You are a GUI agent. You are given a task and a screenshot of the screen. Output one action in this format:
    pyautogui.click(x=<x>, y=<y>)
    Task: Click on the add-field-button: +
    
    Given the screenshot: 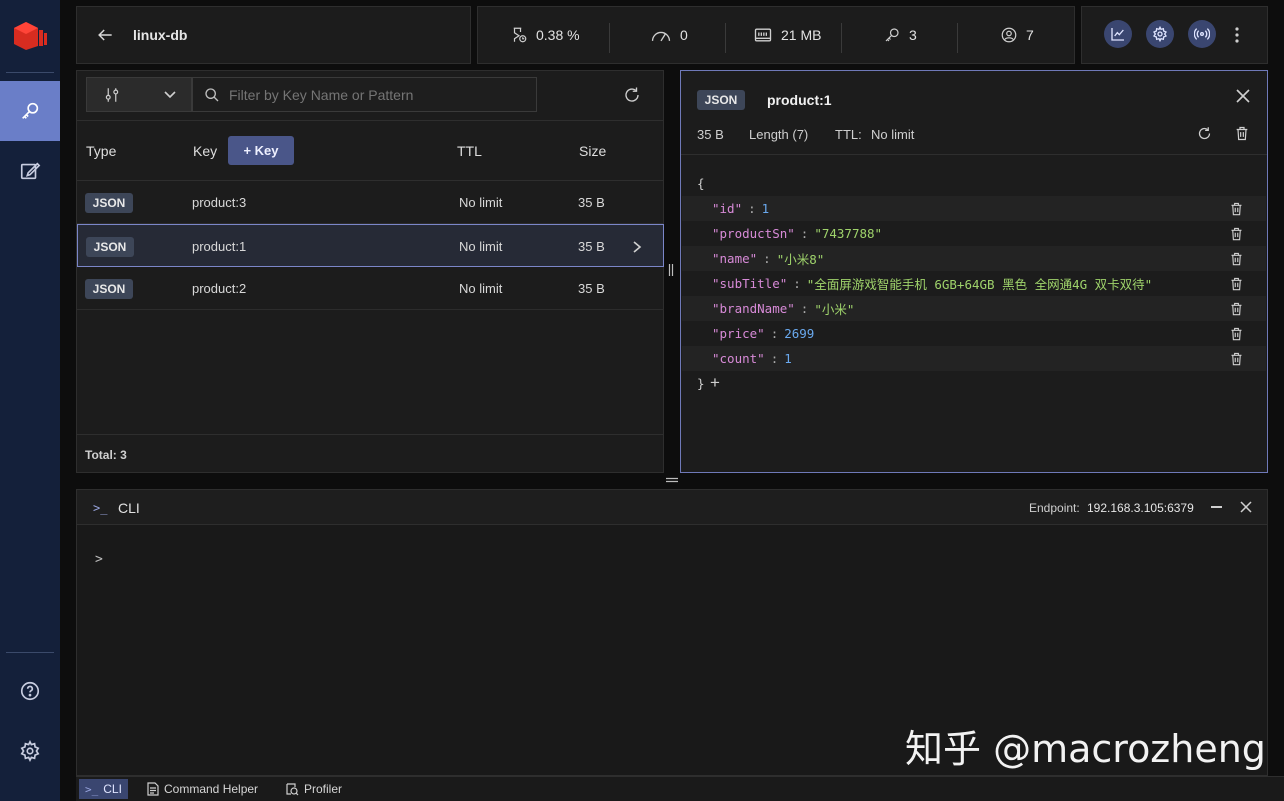 What is the action you would take?
    pyautogui.click(x=715, y=383)
    